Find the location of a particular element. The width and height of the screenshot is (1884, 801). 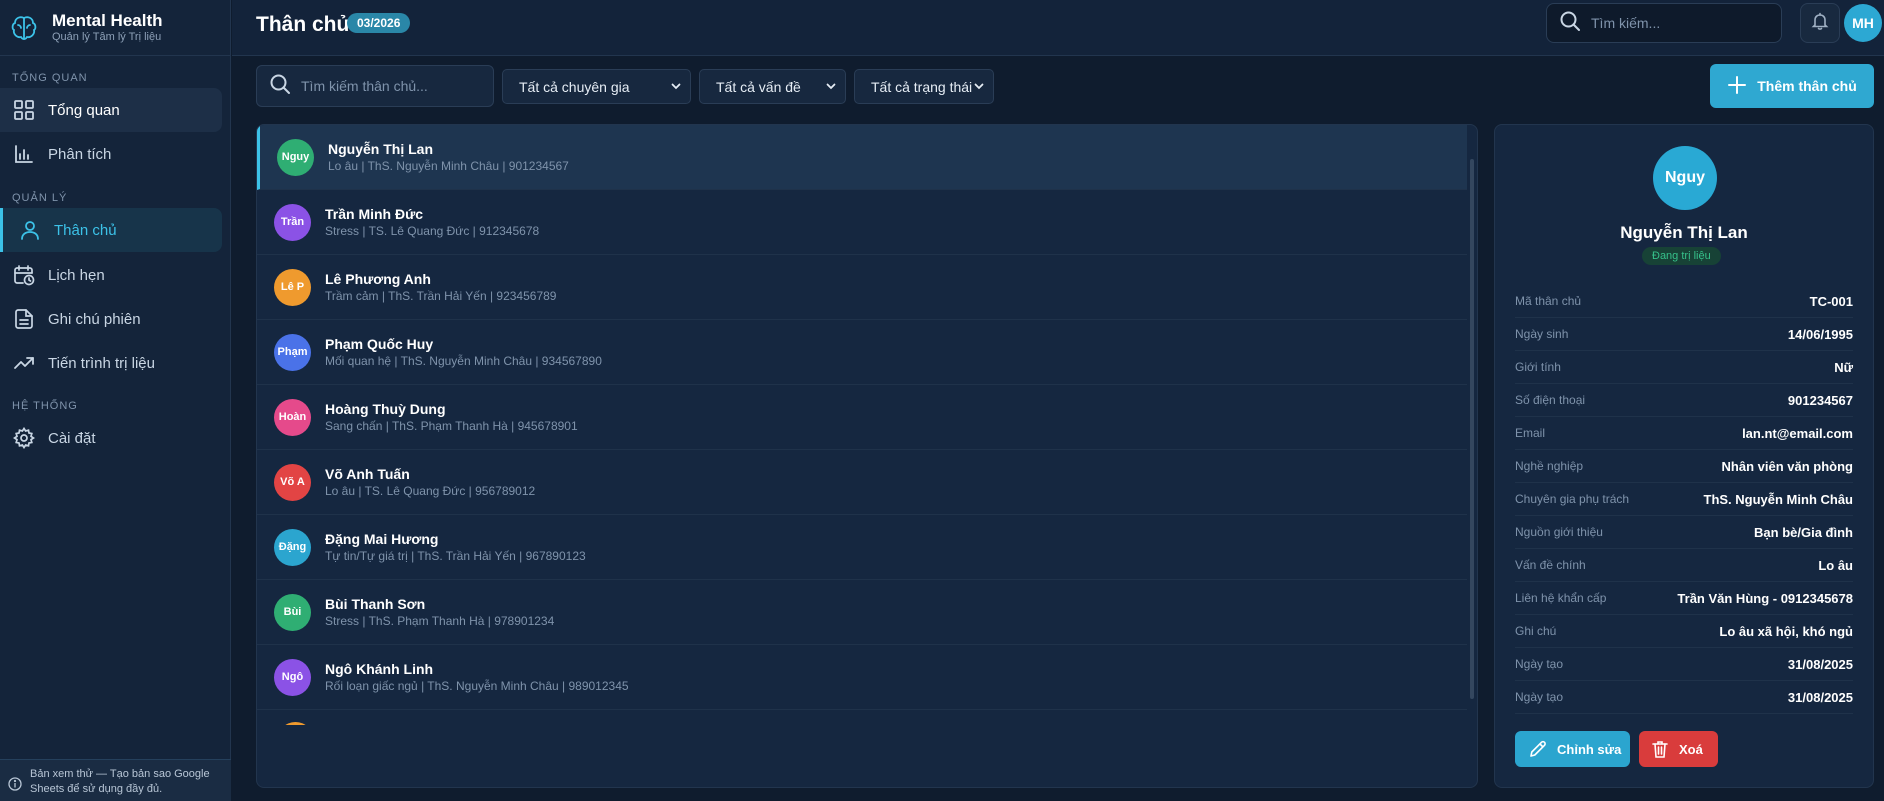

status-filter-value: Tất cả trạng thái is located at coordinates (922, 86).